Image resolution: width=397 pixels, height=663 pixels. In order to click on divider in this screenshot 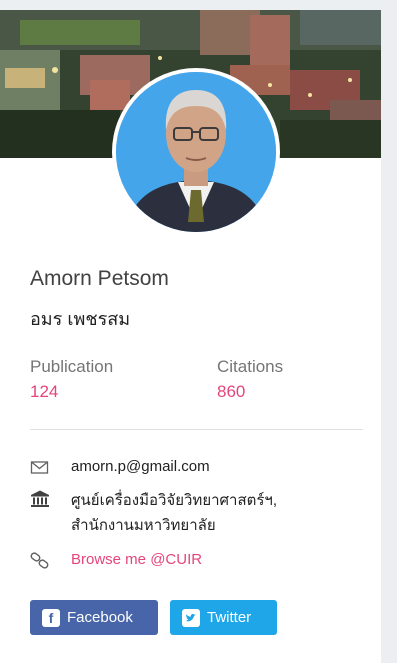, I will do `click(196, 429)`.